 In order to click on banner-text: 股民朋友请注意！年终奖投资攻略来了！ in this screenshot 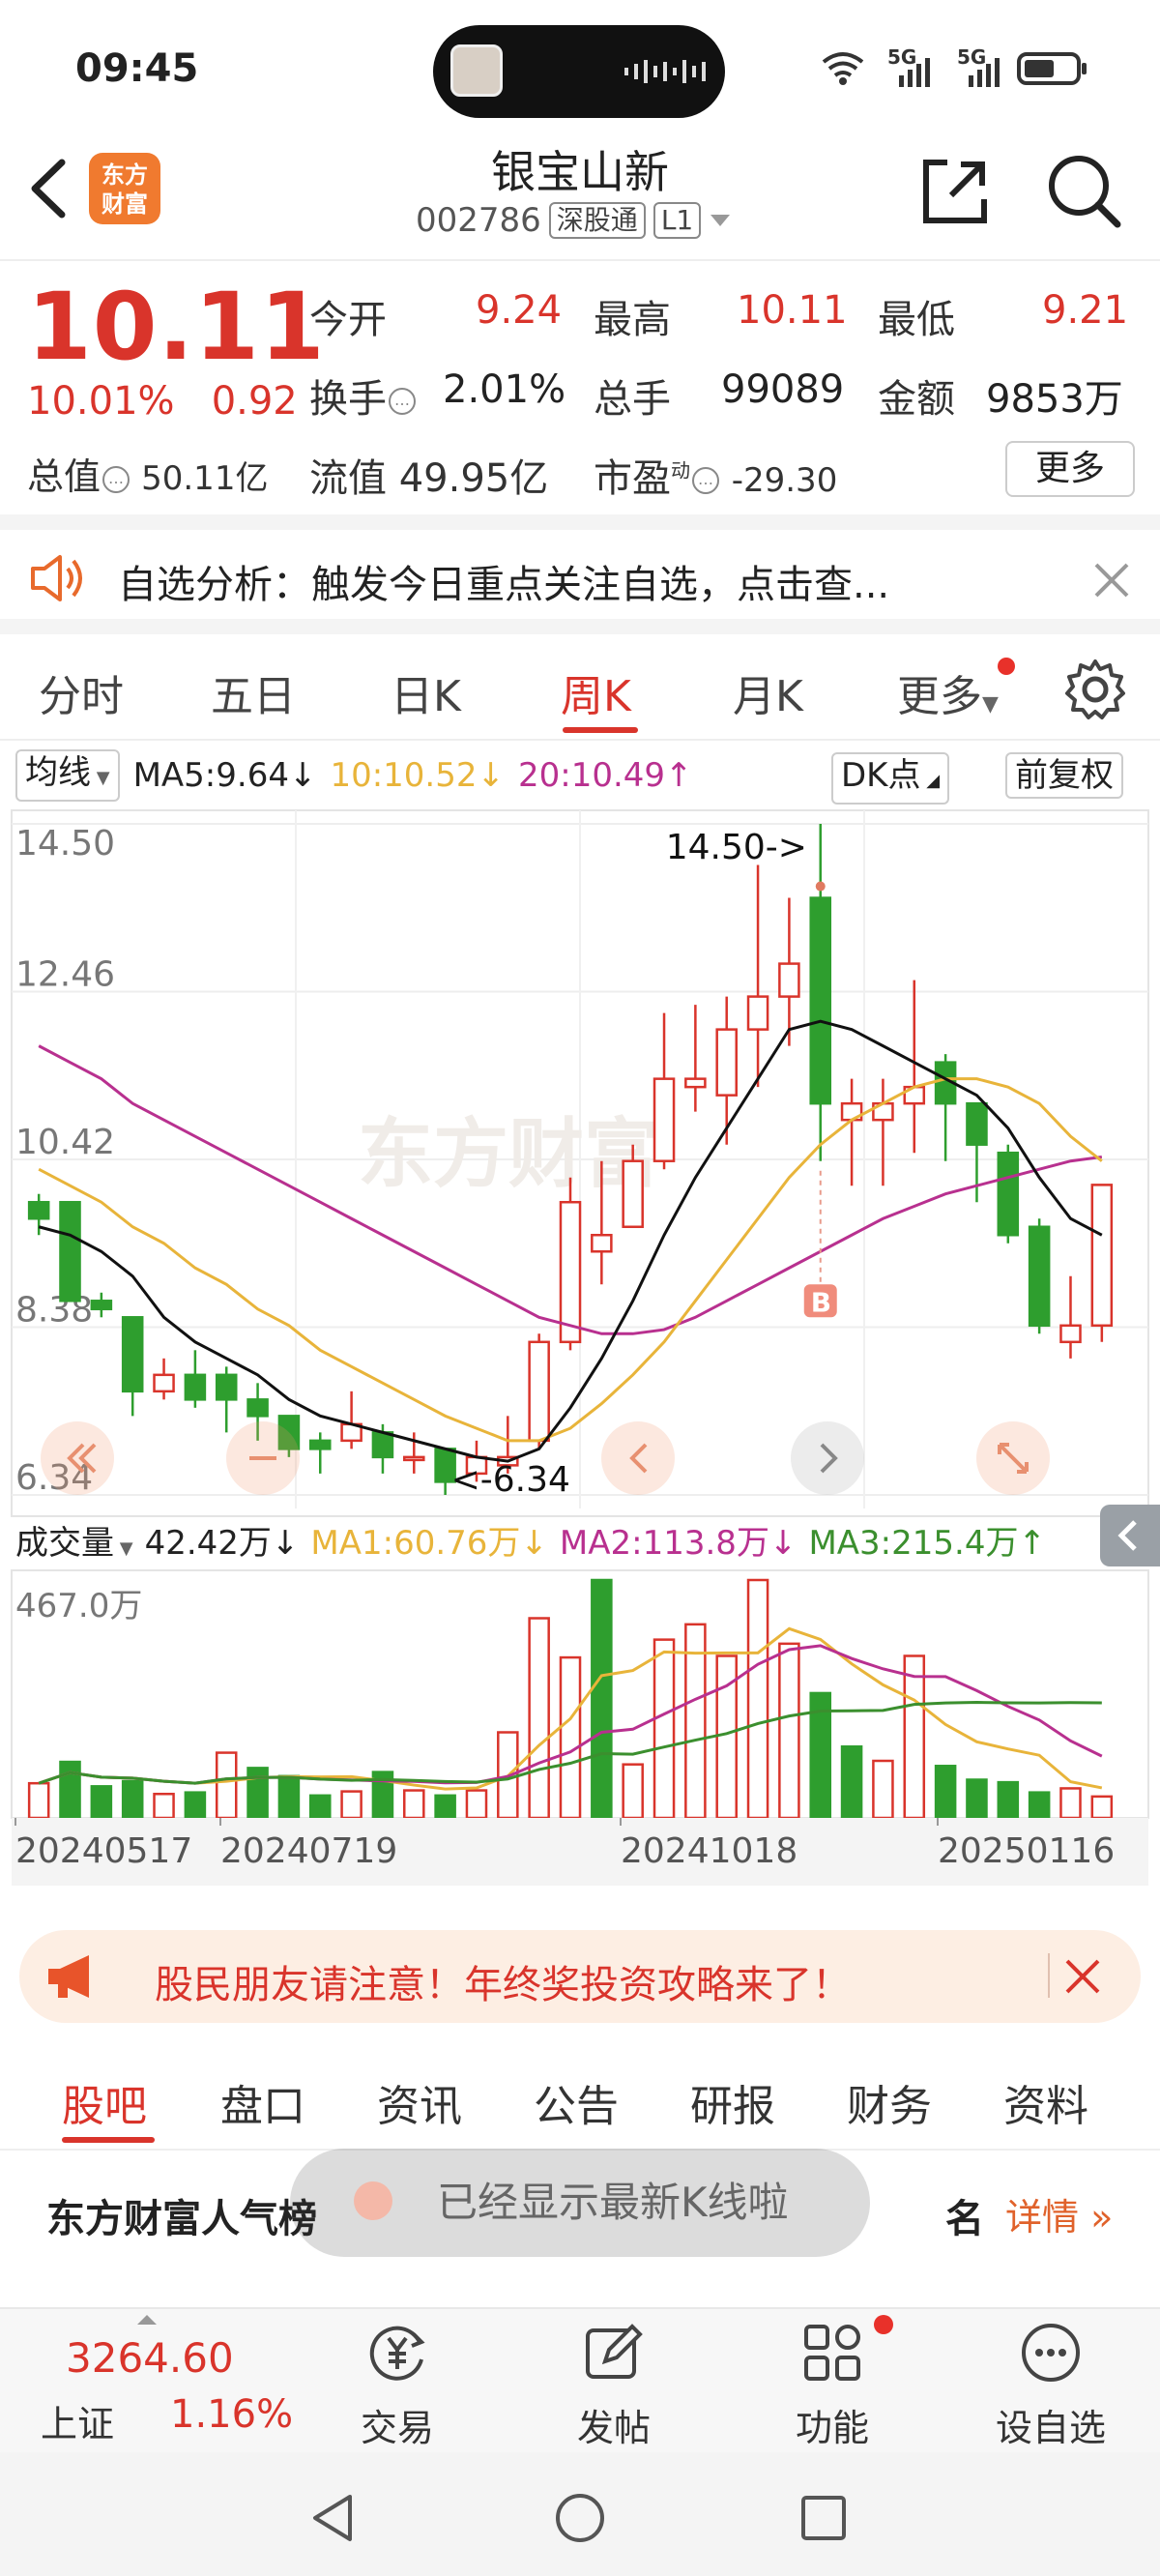, I will do `click(503, 1985)`.